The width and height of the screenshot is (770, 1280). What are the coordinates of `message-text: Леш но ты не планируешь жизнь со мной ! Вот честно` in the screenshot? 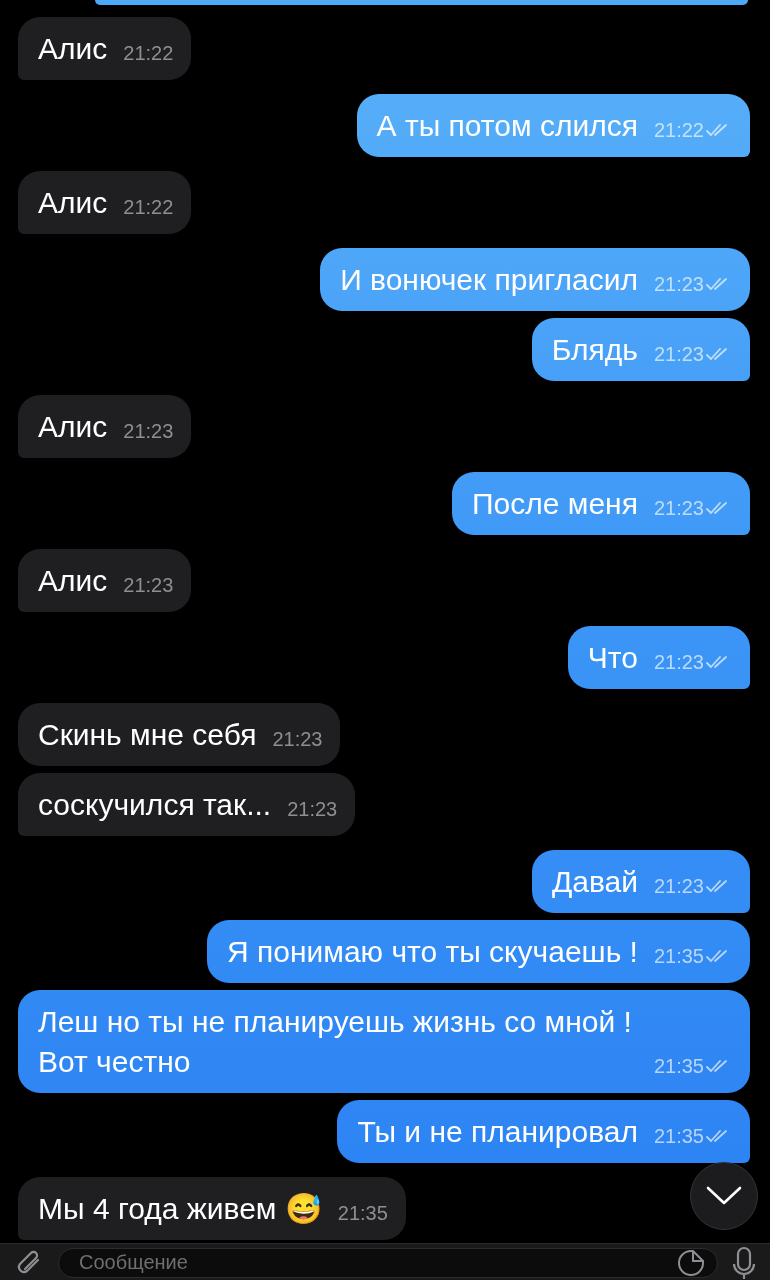 It's located at (335, 1042).